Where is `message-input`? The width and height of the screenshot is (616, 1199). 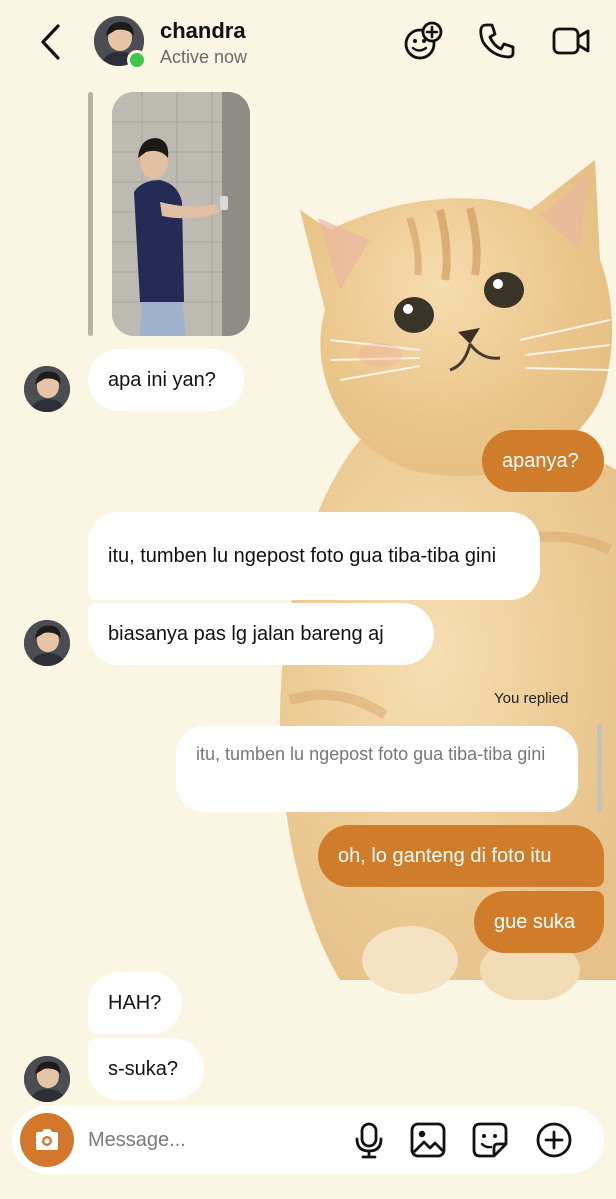
message-input is located at coordinates (213, 1140).